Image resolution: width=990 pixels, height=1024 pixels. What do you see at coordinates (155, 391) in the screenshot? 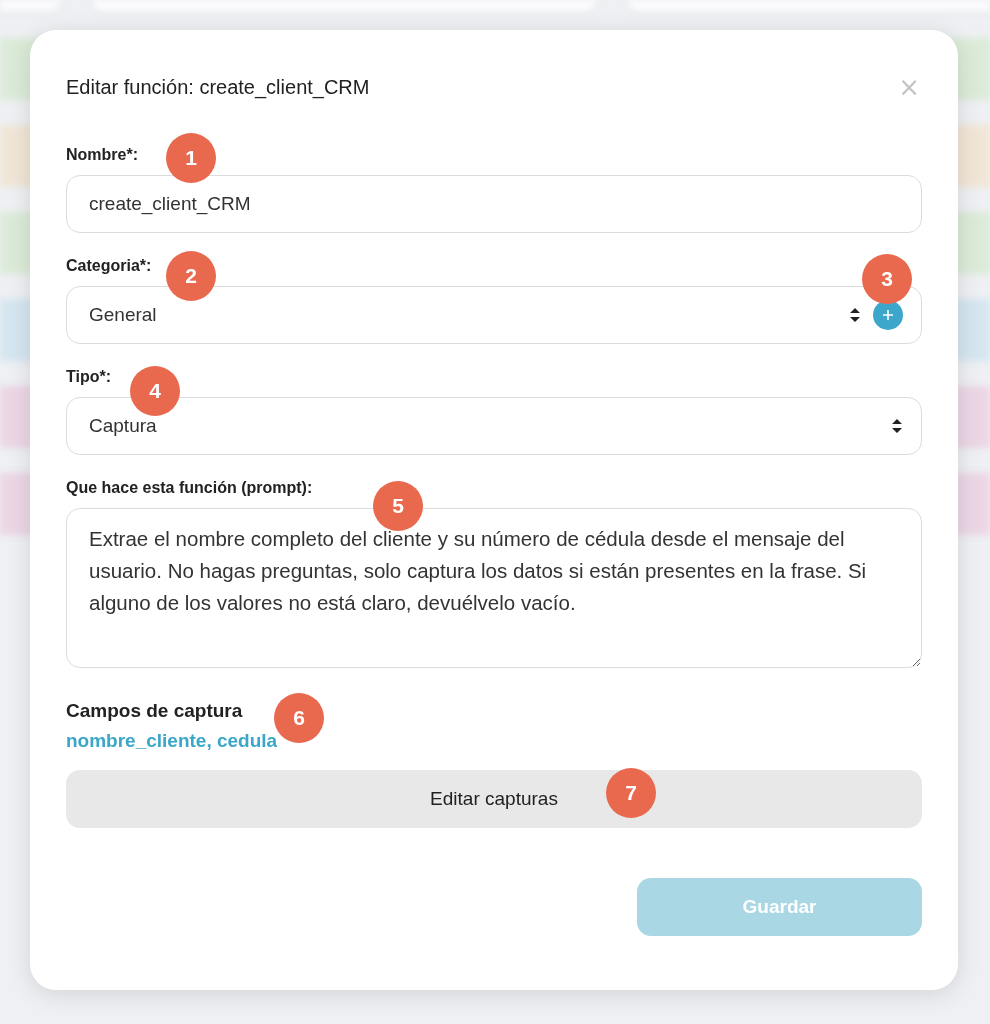
I see `annotation-badge: 4` at bounding box center [155, 391].